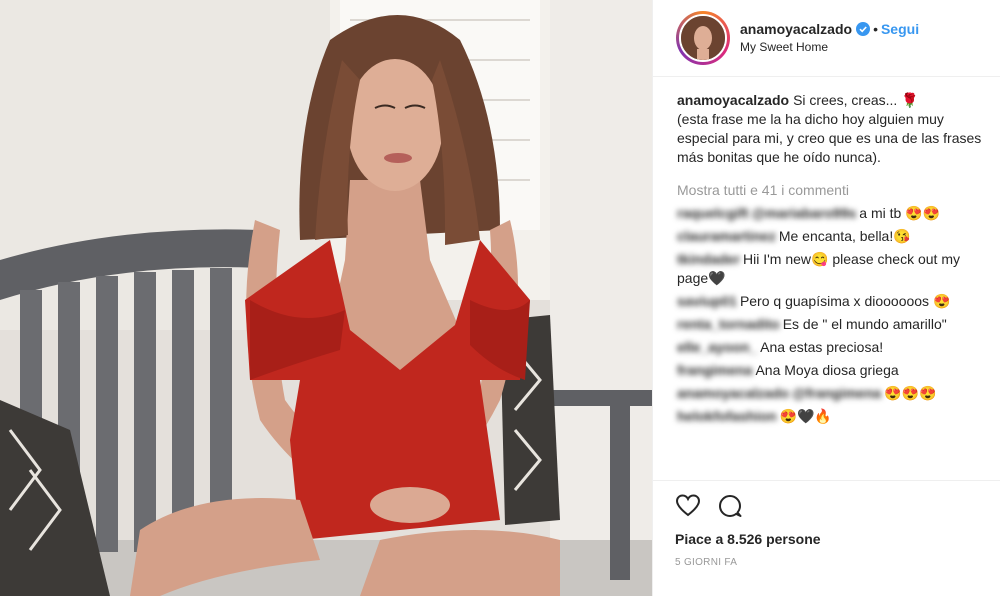  Describe the element at coordinates (845, 301) in the screenshot. I see `comment-text: Pero q guapísima x dioooooos 😍` at that location.